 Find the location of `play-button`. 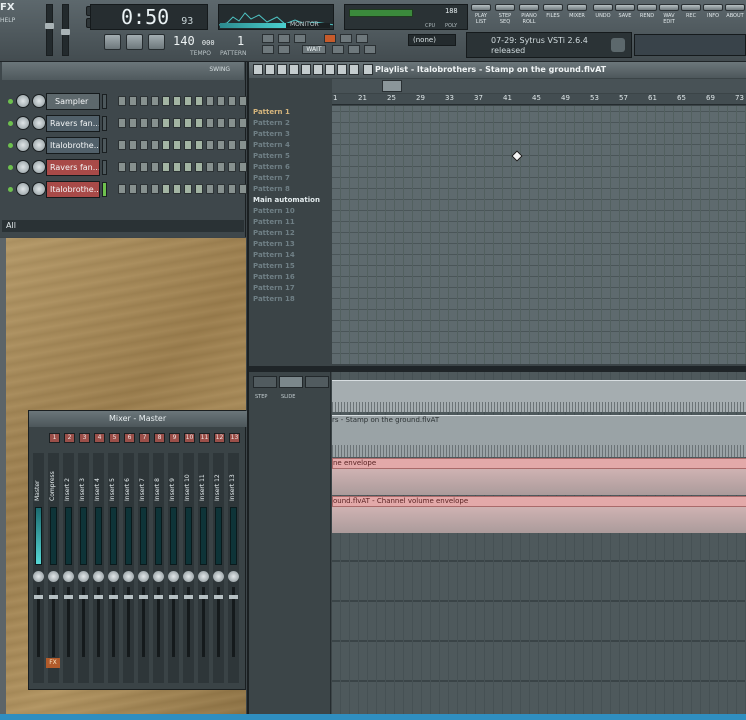

play-button is located at coordinates (112, 42).